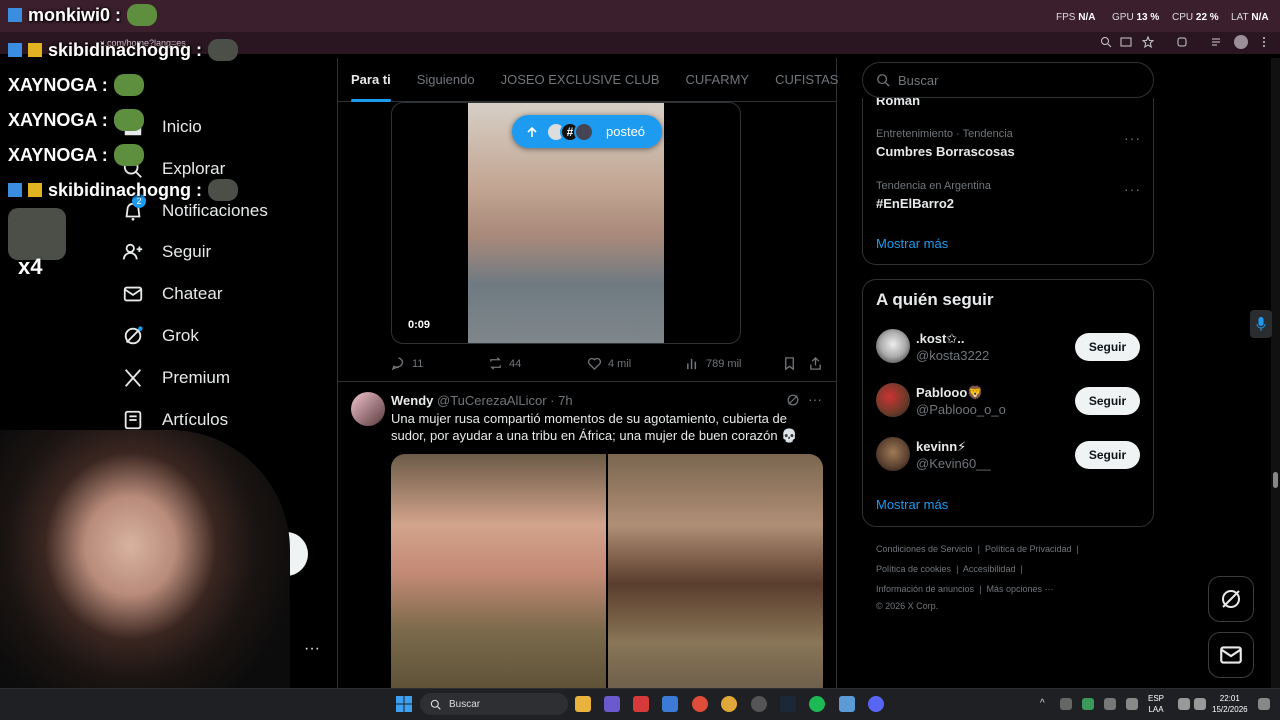 Image resolution: width=1280 pixels, height=720 pixels. Describe the element at coordinates (817, 704) in the screenshot. I see `spotify-icon` at that location.